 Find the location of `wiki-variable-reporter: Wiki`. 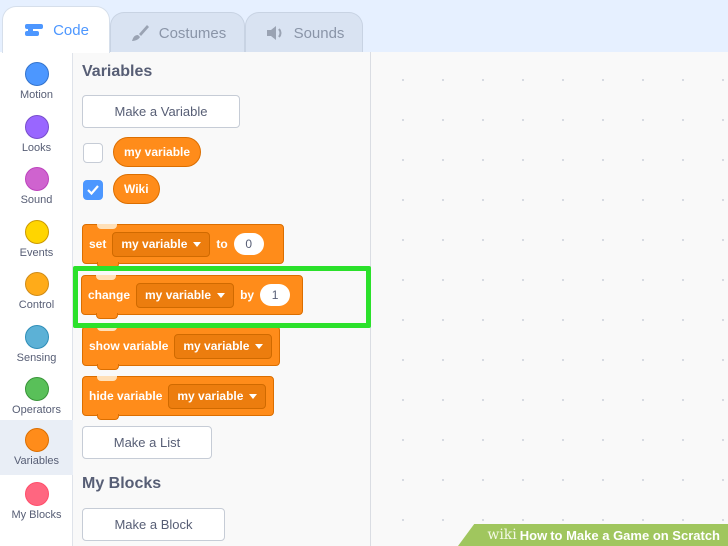

wiki-variable-reporter: Wiki is located at coordinates (136, 189).